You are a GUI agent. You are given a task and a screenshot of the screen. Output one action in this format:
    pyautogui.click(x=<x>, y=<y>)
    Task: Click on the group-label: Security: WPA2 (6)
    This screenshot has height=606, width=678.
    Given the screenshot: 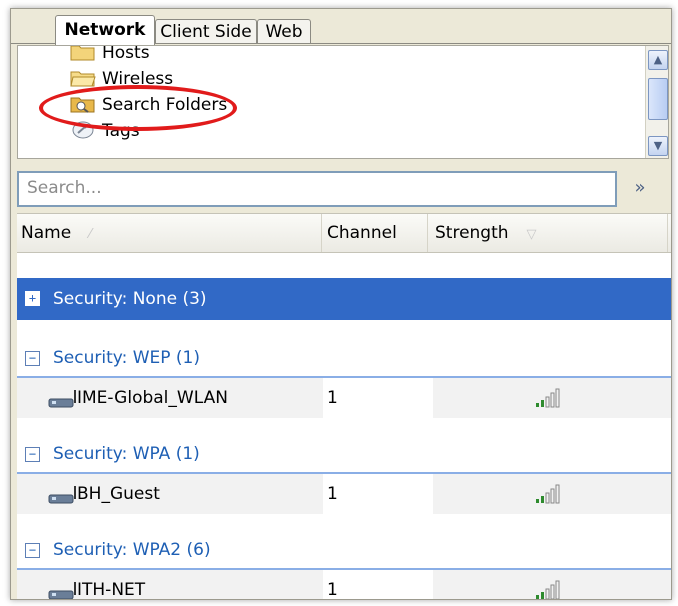 What is the action you would take?
    pyautogui.click(x=132, y=550)
    